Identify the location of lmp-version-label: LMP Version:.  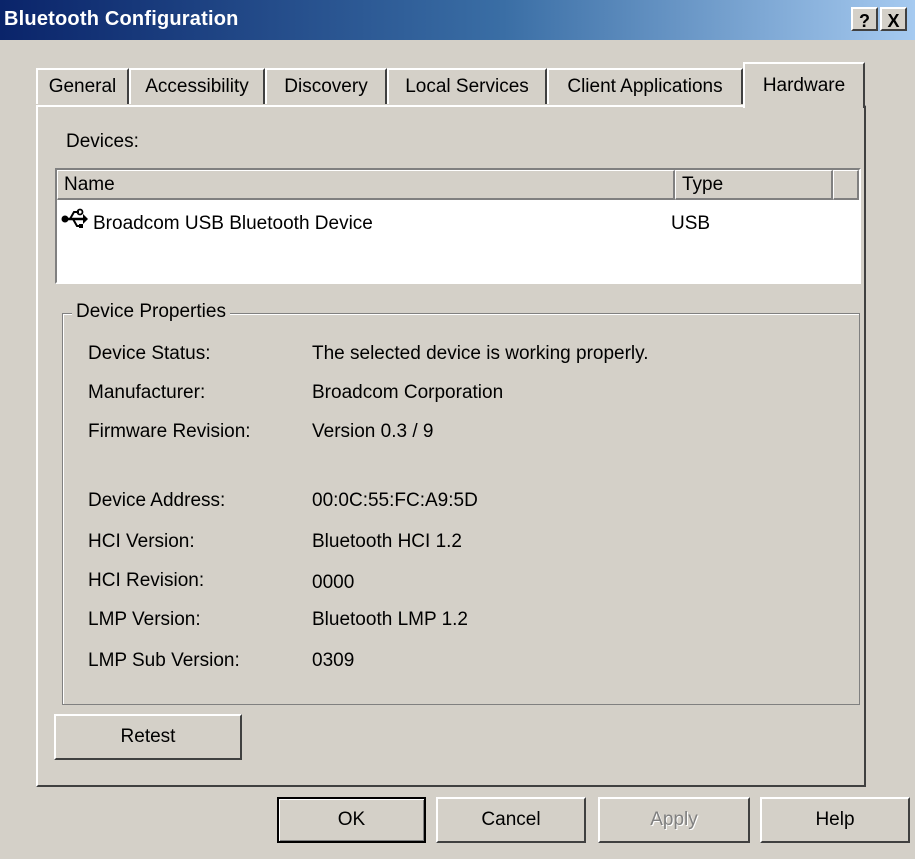
(144, 619).